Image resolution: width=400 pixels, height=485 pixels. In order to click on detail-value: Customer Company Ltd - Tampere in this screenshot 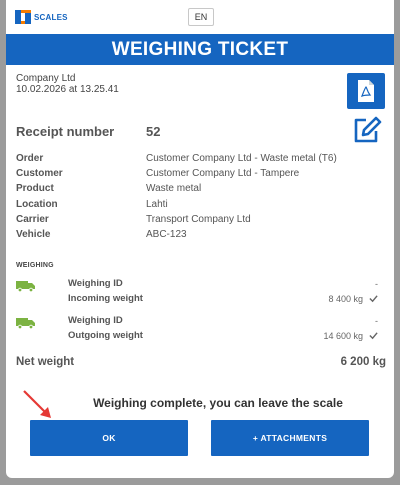, I will do `click(223, 174)`.